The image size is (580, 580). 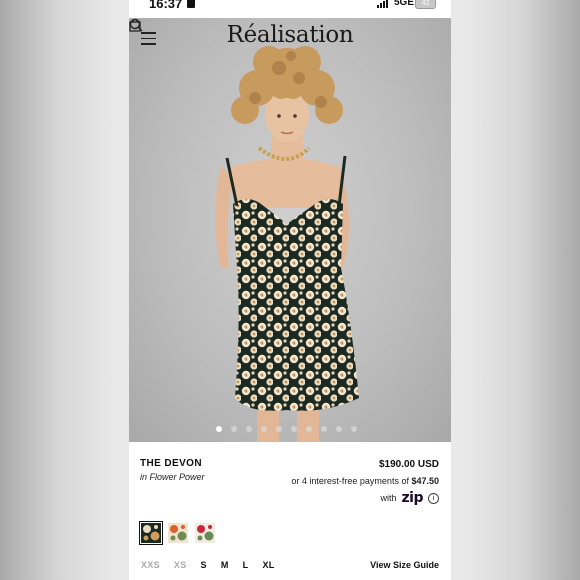 I want to click on zip-payment-row: with zip i, so click(x=410, y=498).